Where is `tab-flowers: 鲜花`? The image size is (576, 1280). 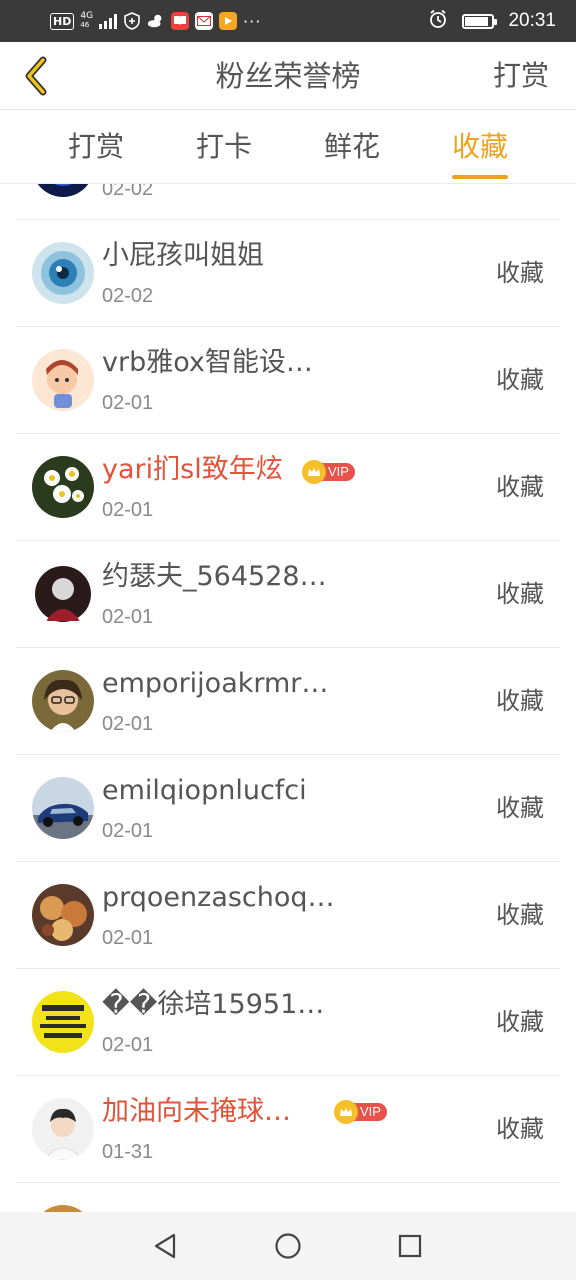 tab-flowers: 鲜花 is located at coordinates (352, 147).